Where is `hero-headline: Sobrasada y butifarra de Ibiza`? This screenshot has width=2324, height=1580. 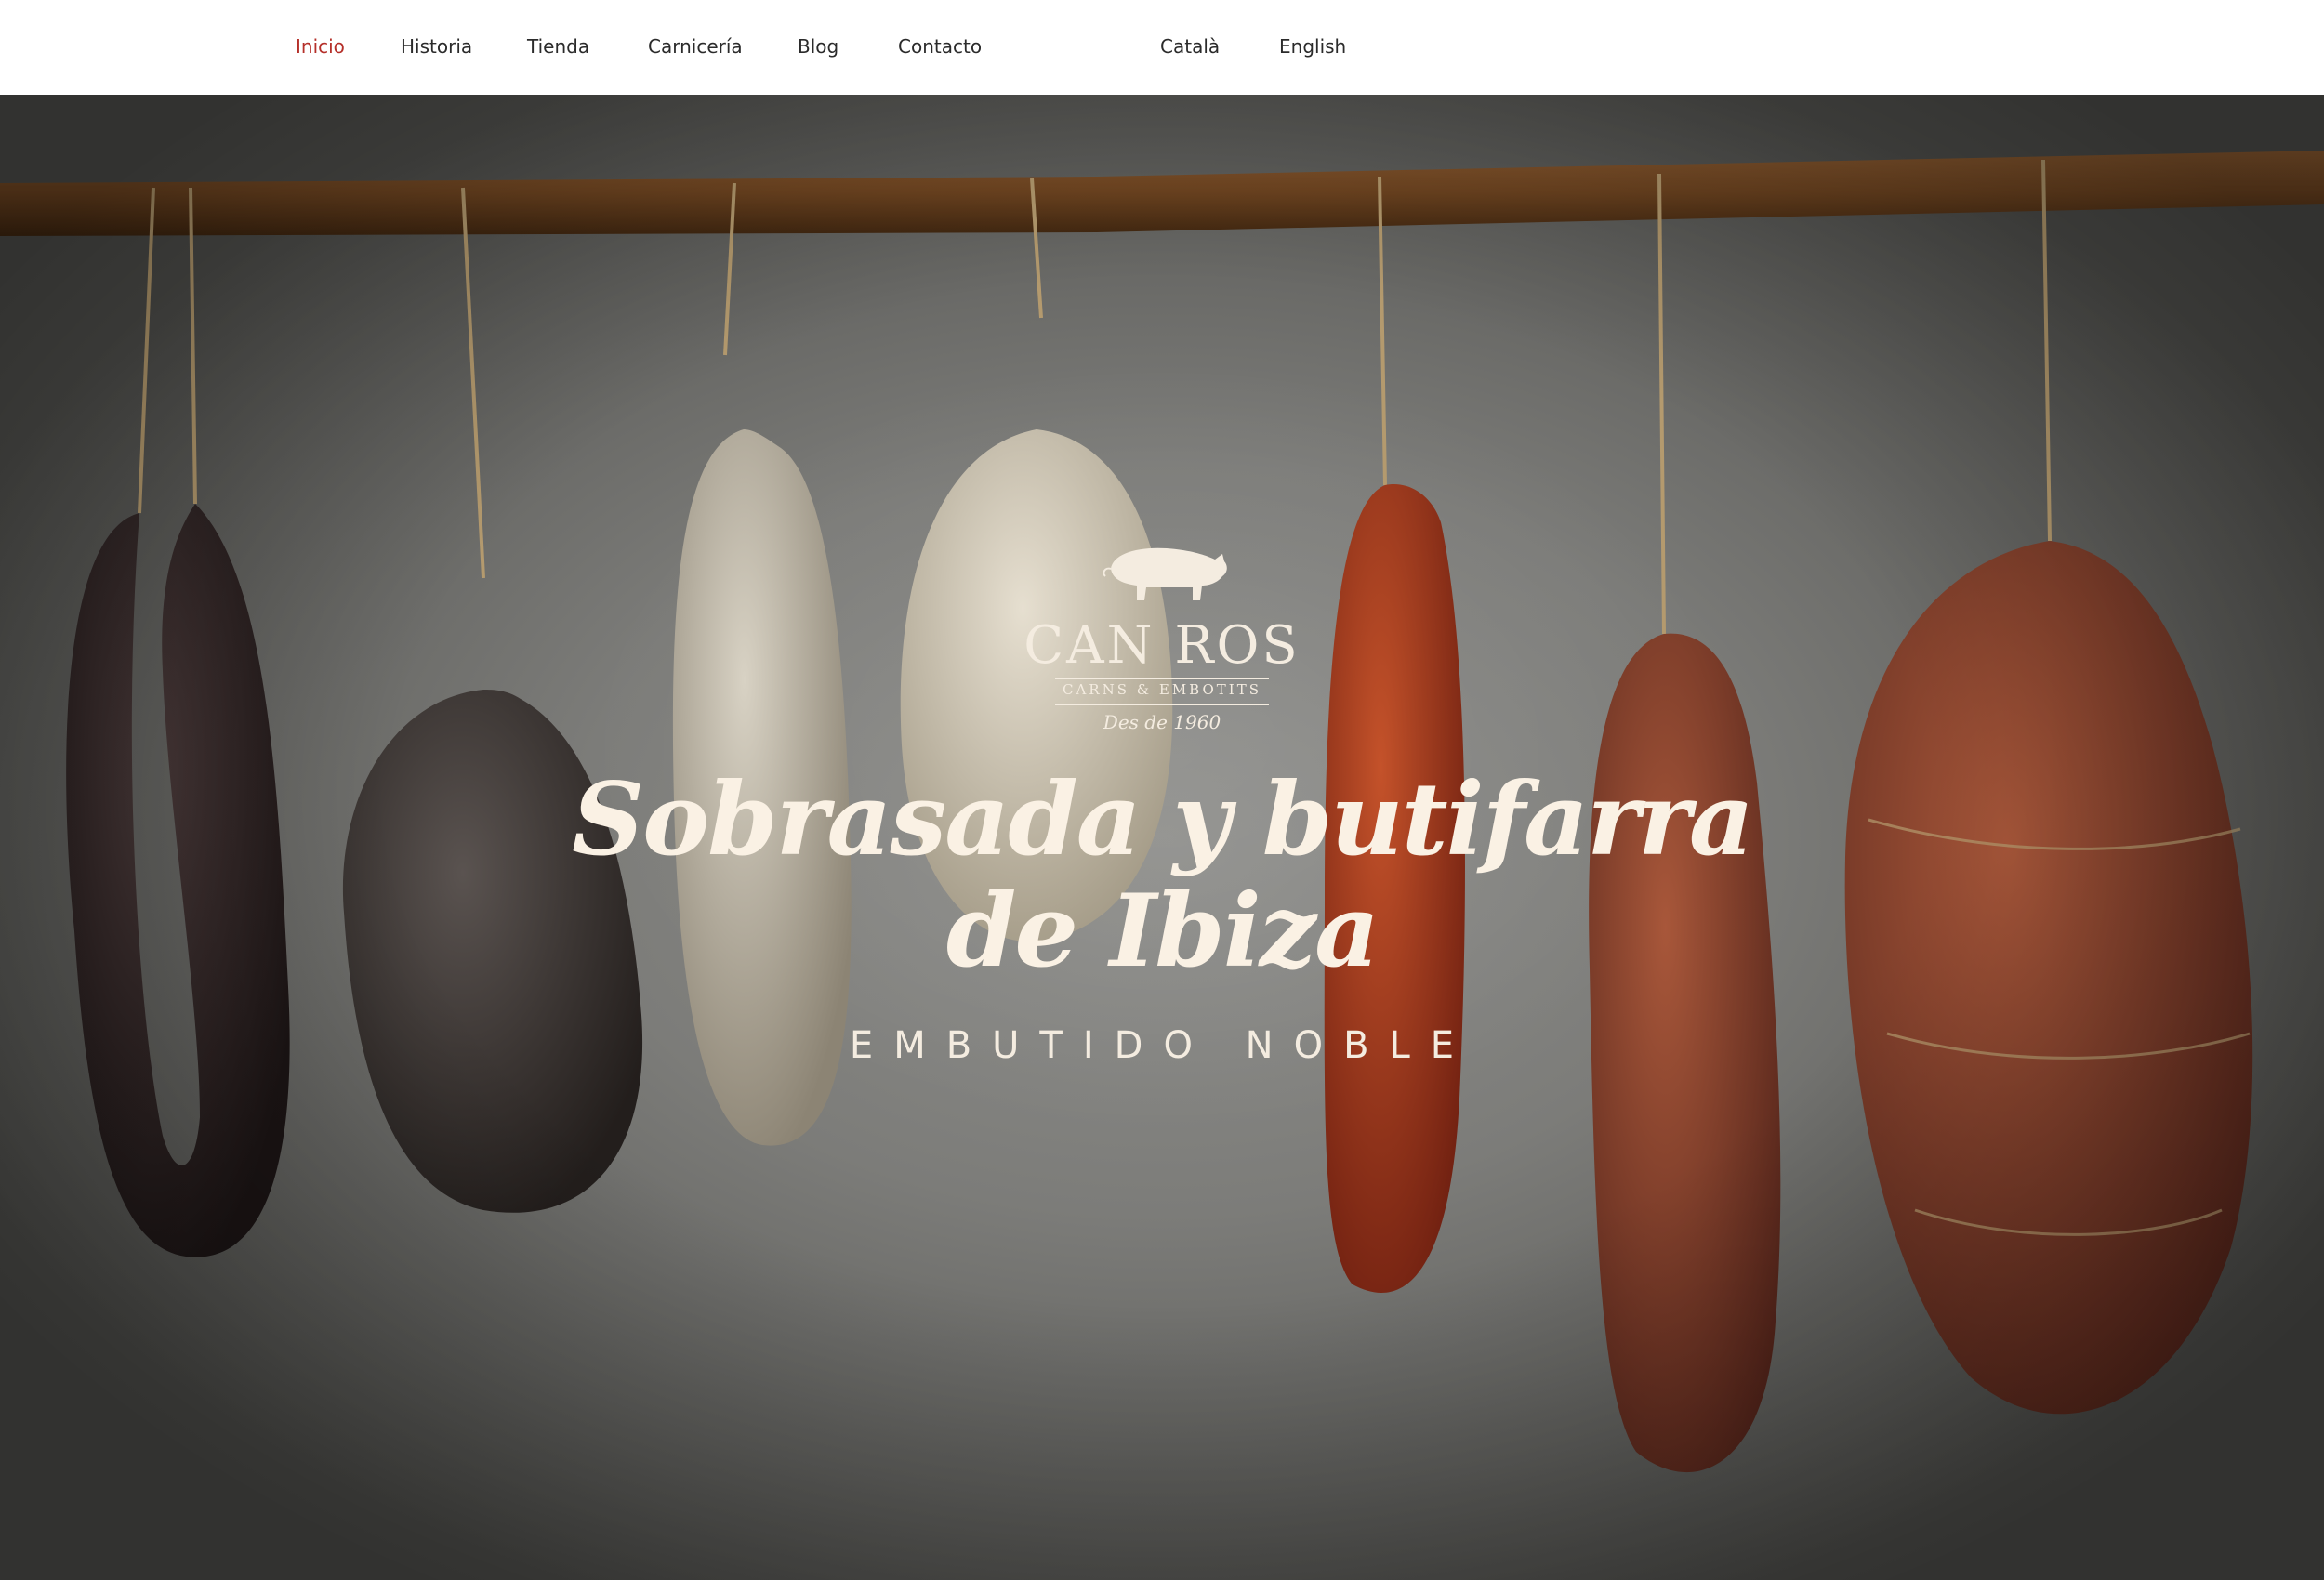 hero-headline: Sobrasada y butifarra de Ibiza is located at coordinates (1162, 875).